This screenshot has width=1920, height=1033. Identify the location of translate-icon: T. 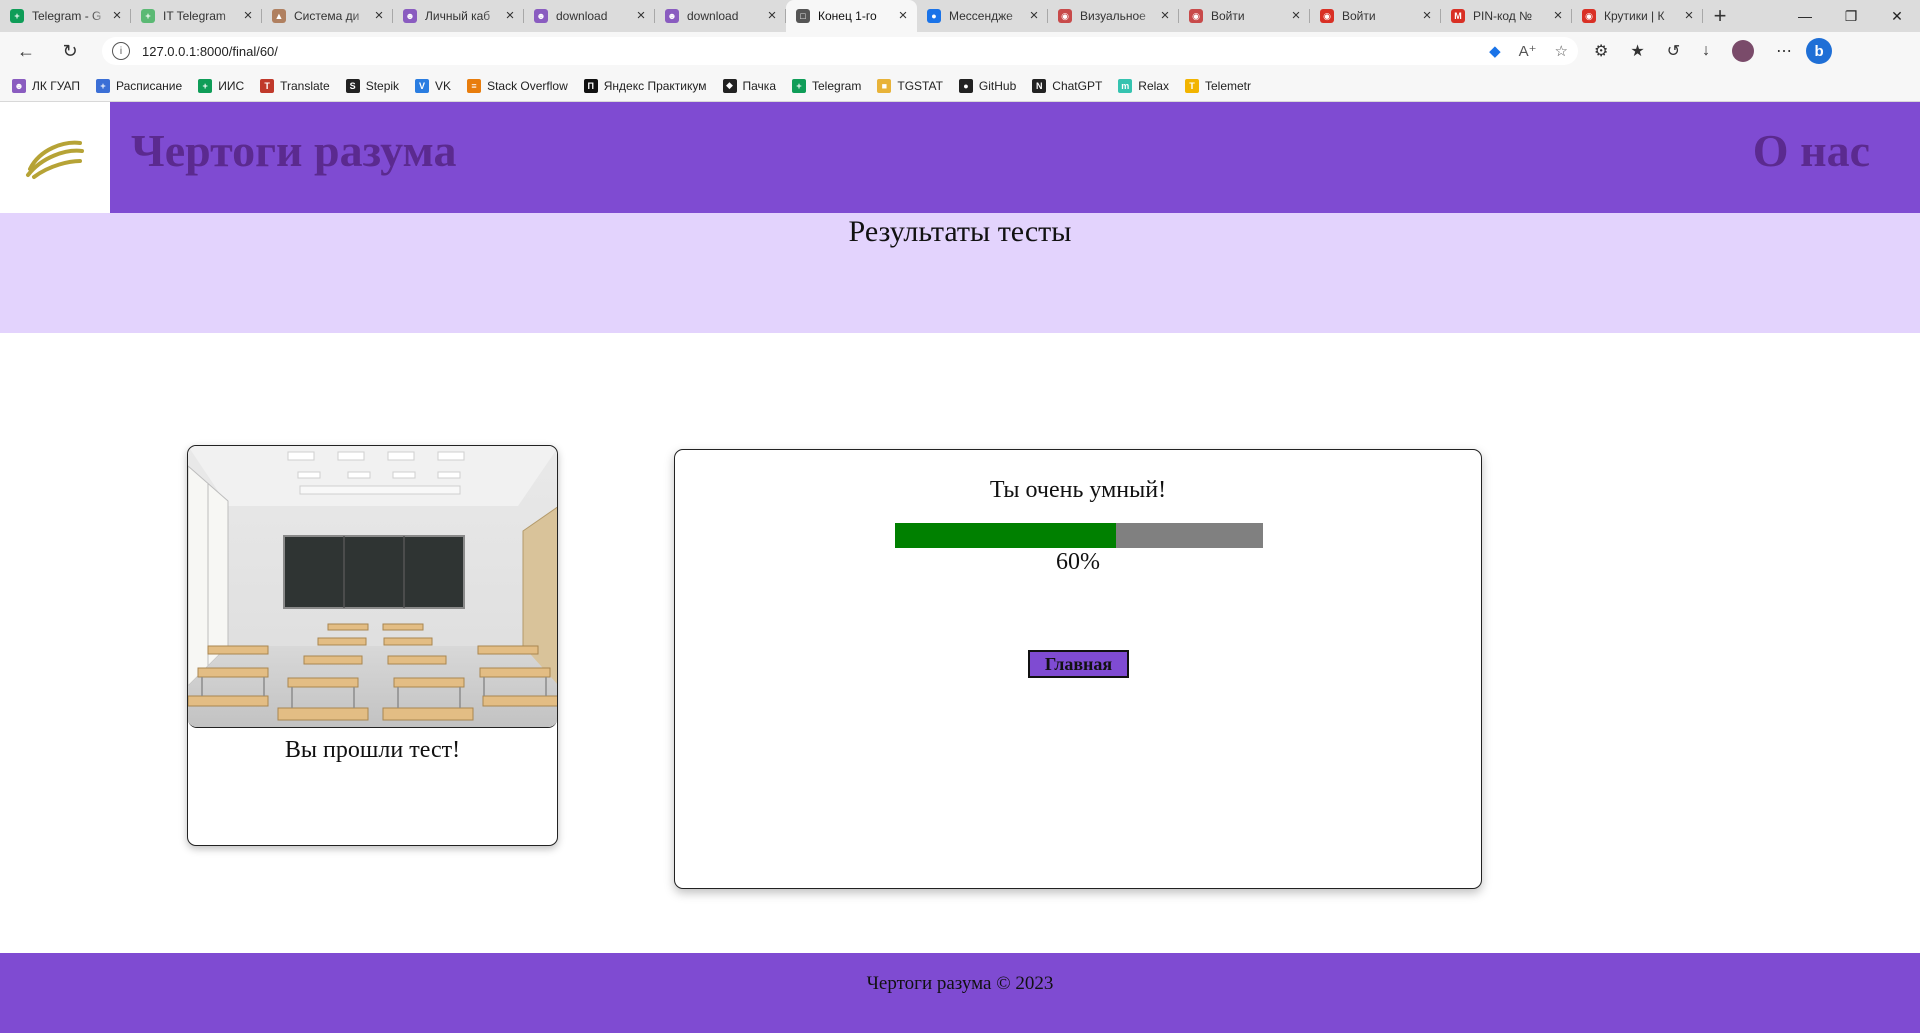
(267, 85).